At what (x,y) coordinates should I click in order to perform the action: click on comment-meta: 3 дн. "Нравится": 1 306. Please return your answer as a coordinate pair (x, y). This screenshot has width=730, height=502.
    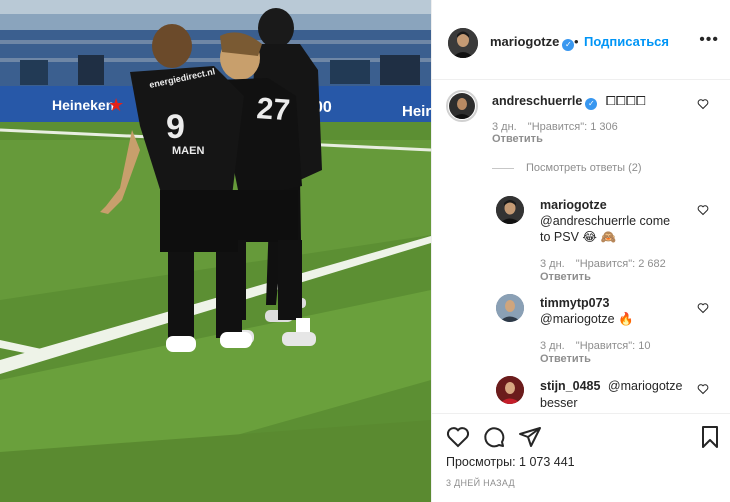
    Looking at the image, I should click on (559, 127).